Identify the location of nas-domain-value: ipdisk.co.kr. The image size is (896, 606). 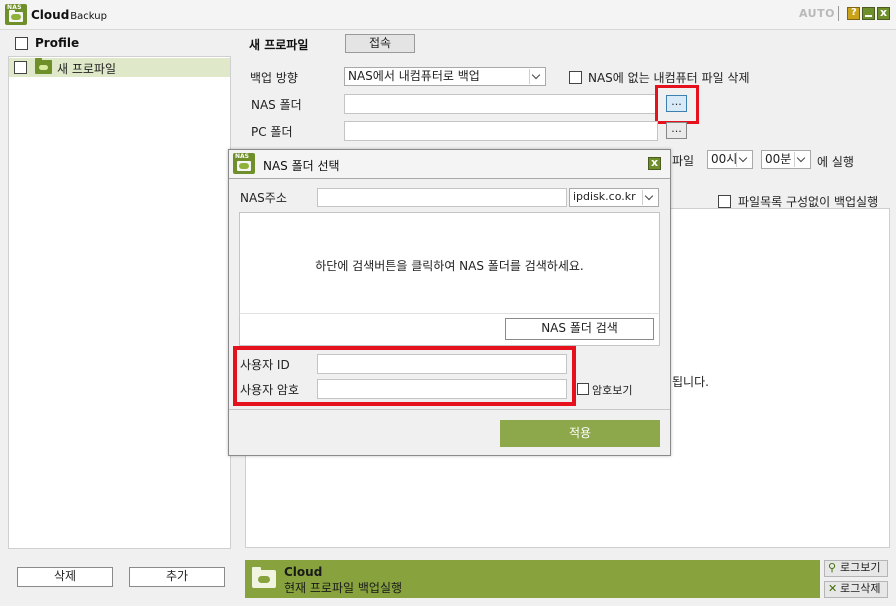
(604, 196).